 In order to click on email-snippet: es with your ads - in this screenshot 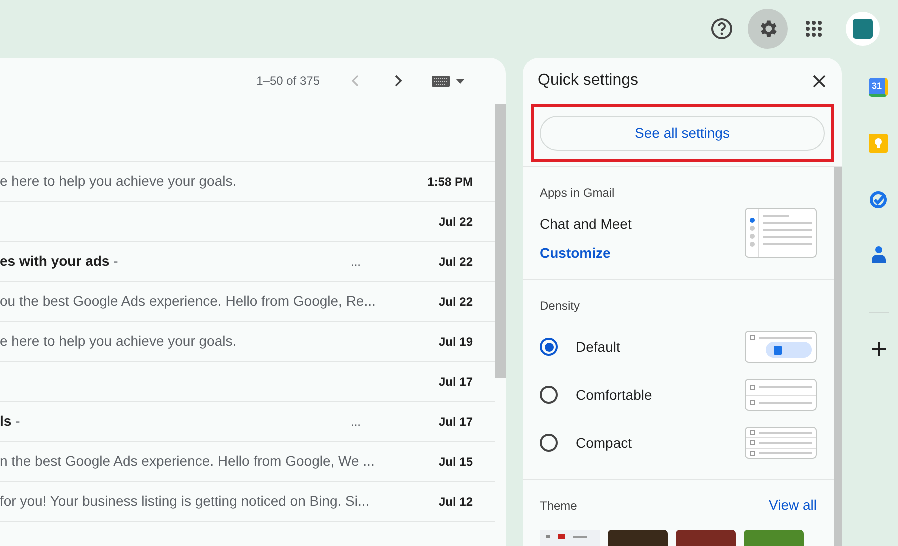, I will do `click(60, 261)`.